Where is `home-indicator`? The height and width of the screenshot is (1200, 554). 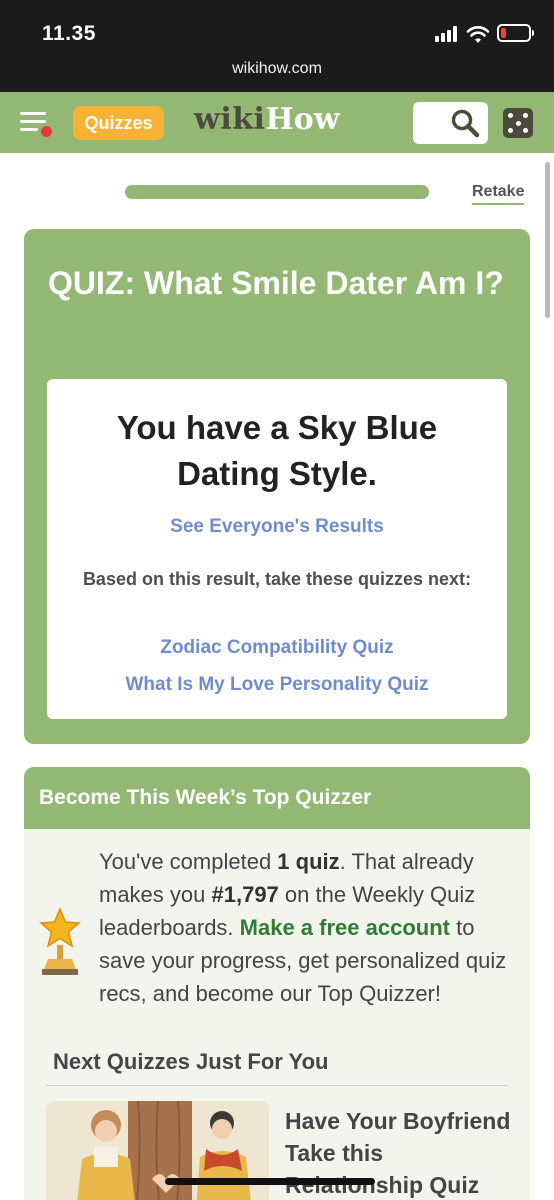 home-indicator is located at coordinates (270, 1181).